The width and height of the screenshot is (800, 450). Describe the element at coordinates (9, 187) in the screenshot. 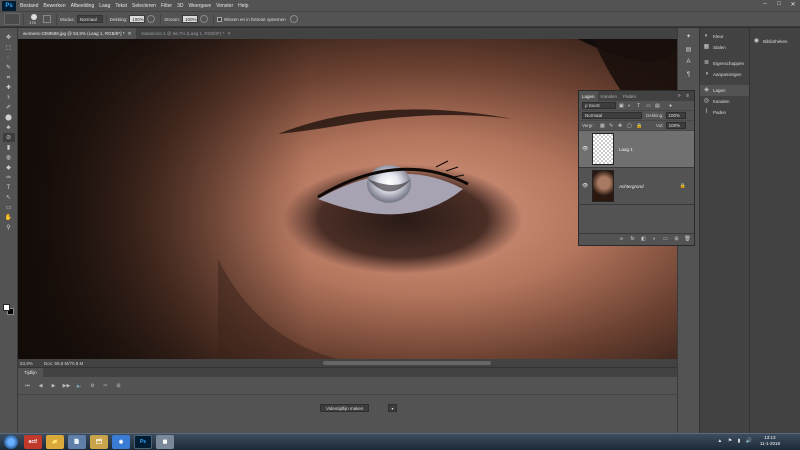

I see `type-tool-icon: T` at that location.